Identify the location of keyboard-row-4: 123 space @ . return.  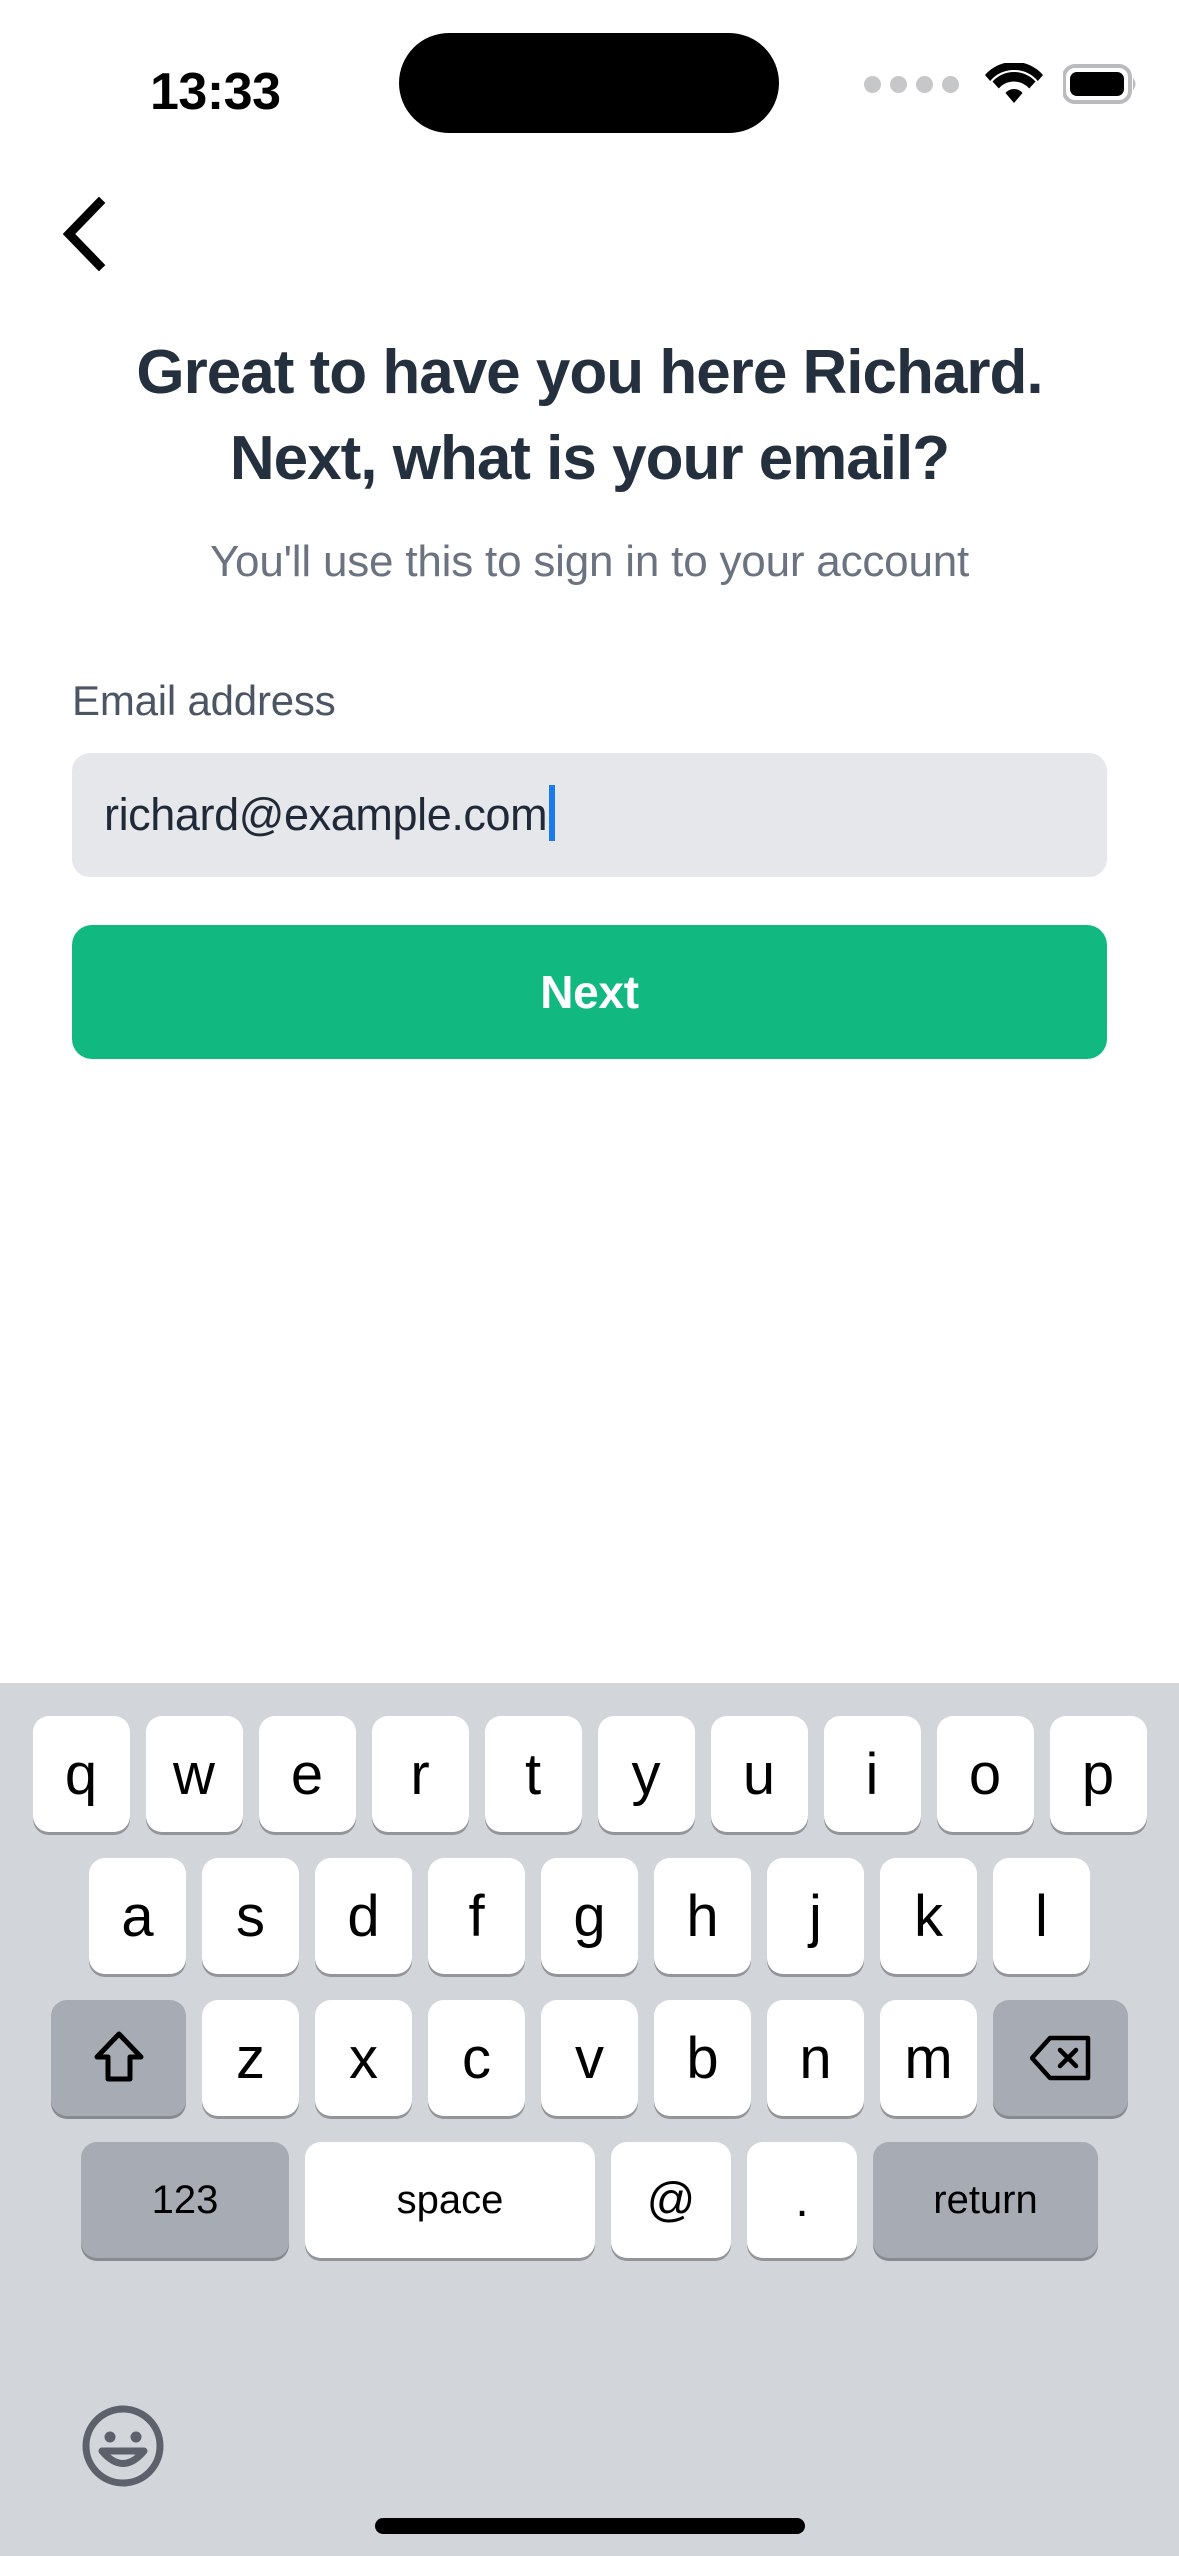
(589, 2200).